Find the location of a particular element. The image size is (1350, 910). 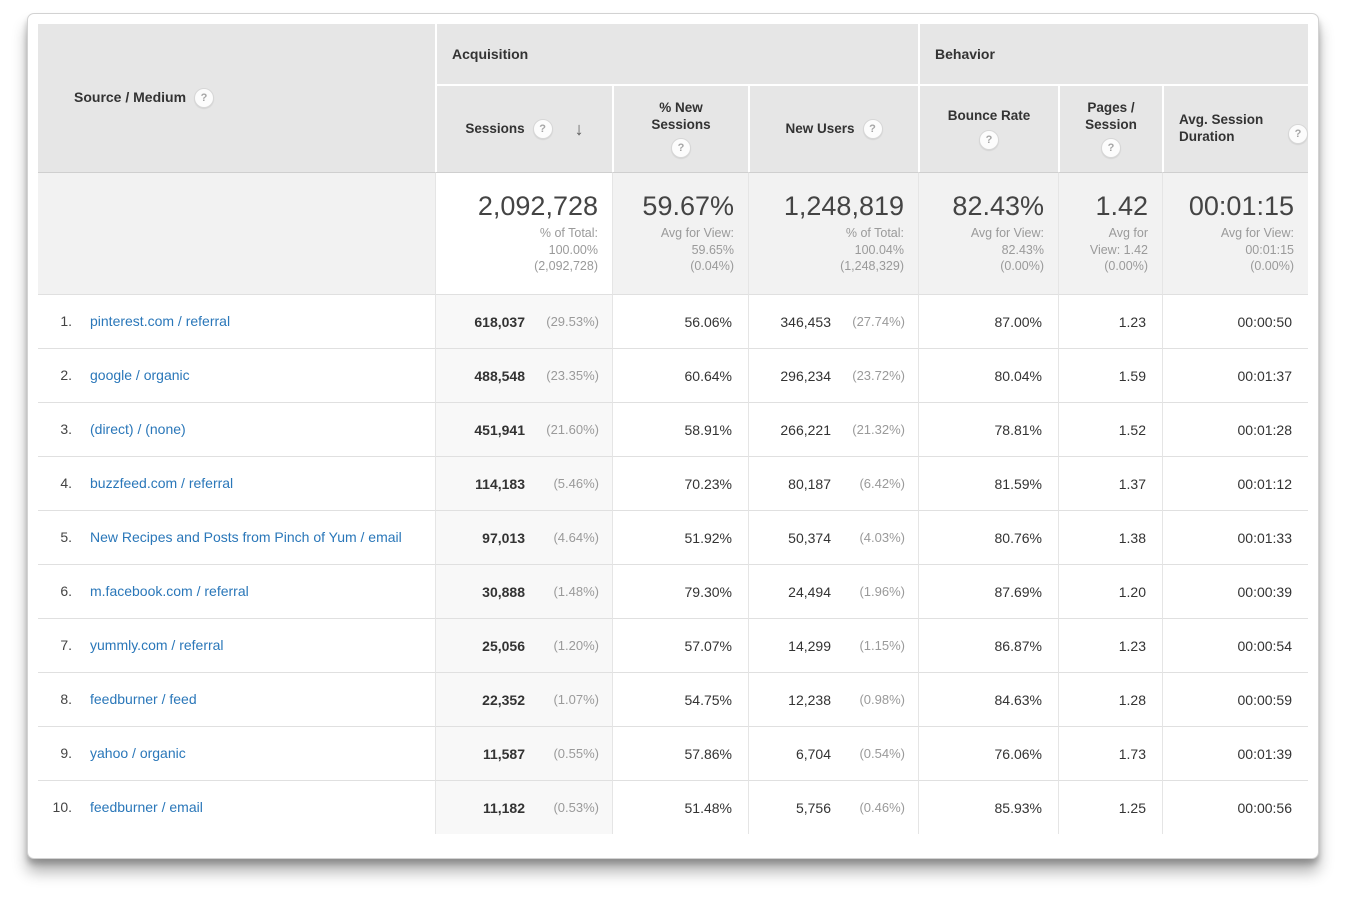

pages-session-header-label: Pages / Session is located at coordinates (1111, 115).